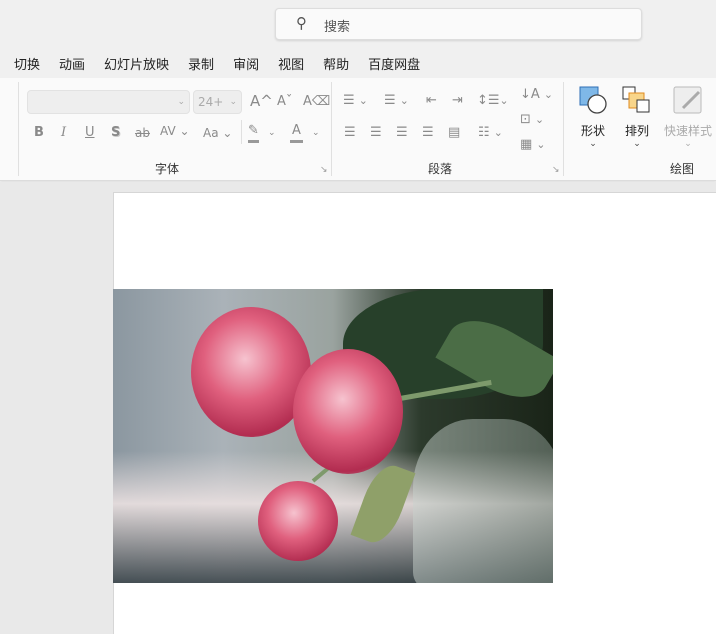 The width and height of the screenshot is (716, 634). I want to click on shrink-font-button: Aˇ, so click(284, 102).